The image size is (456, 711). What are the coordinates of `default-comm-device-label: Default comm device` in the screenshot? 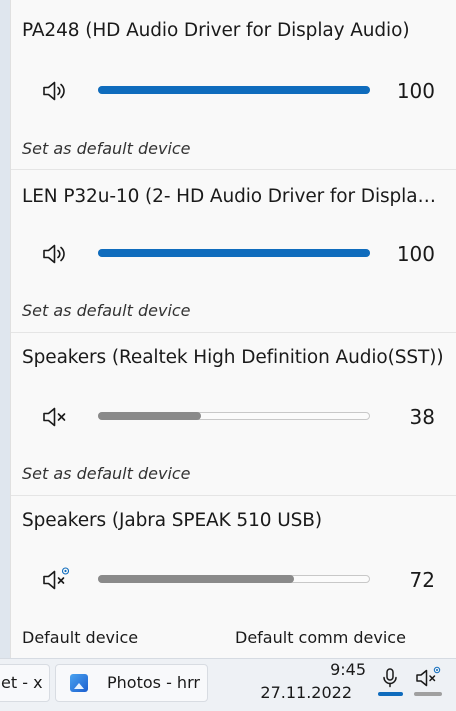 It's located at (320, 637).